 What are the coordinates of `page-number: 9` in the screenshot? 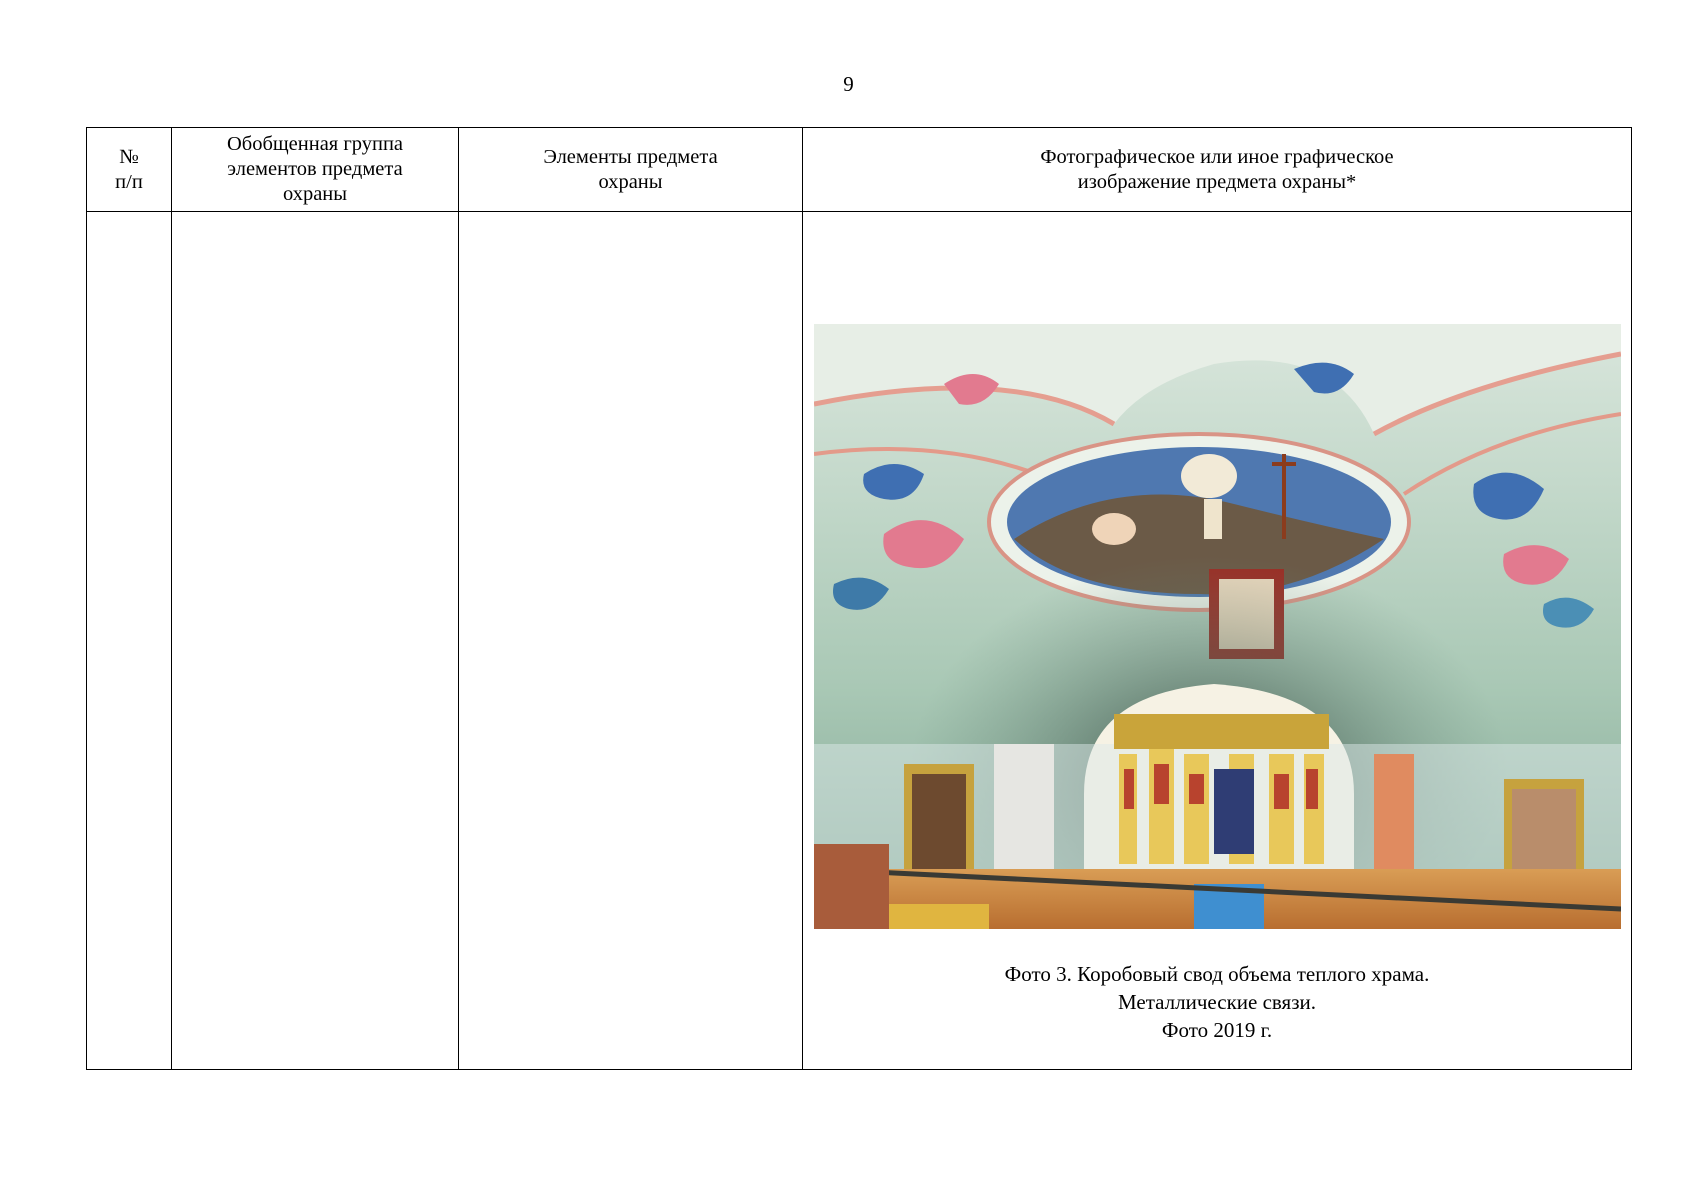 It's located at (848, 84).